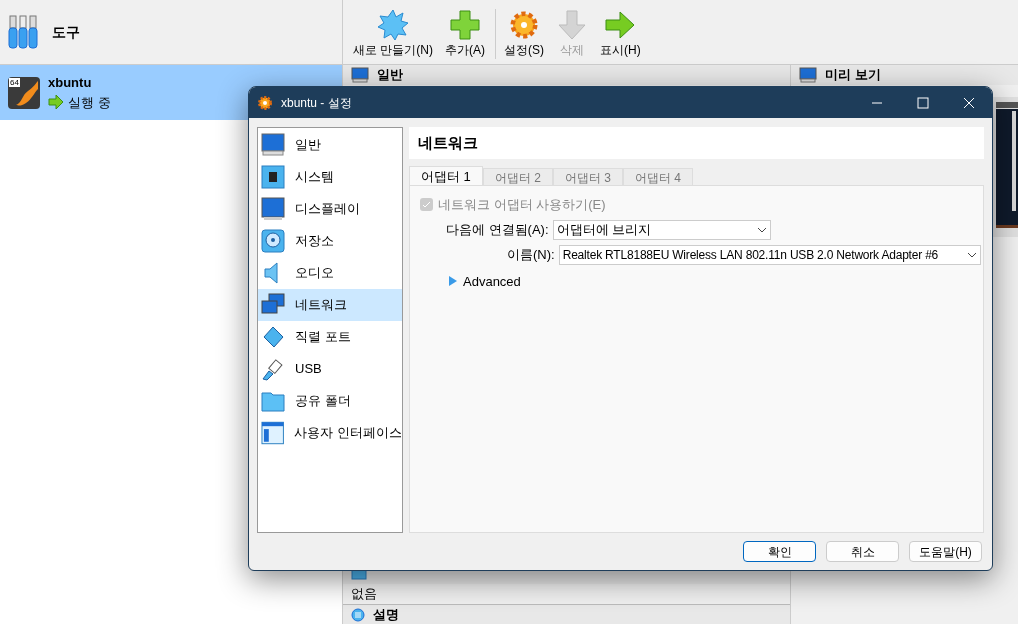  I want to click on toolbar-button: 새로 만들기(N), so click(393, 34).